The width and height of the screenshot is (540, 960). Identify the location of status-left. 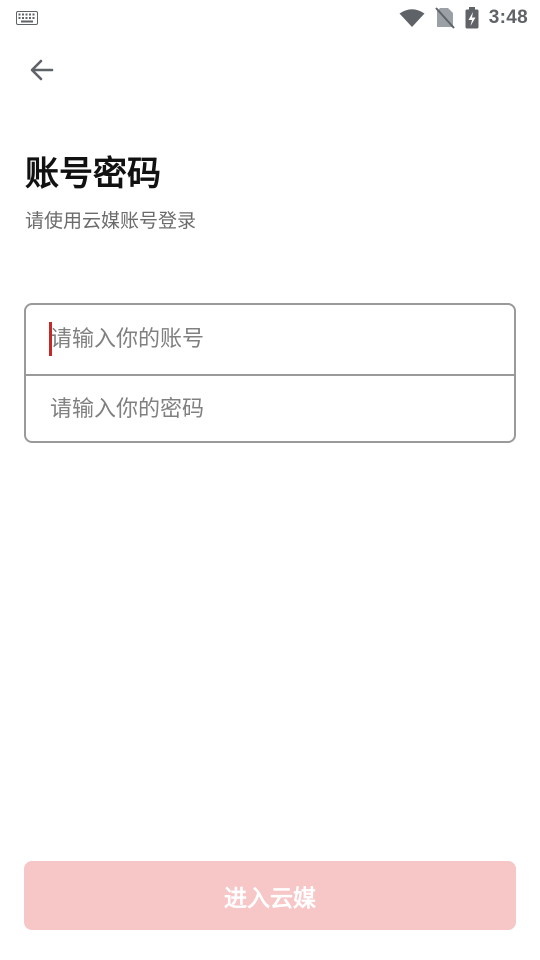
(27, 18).